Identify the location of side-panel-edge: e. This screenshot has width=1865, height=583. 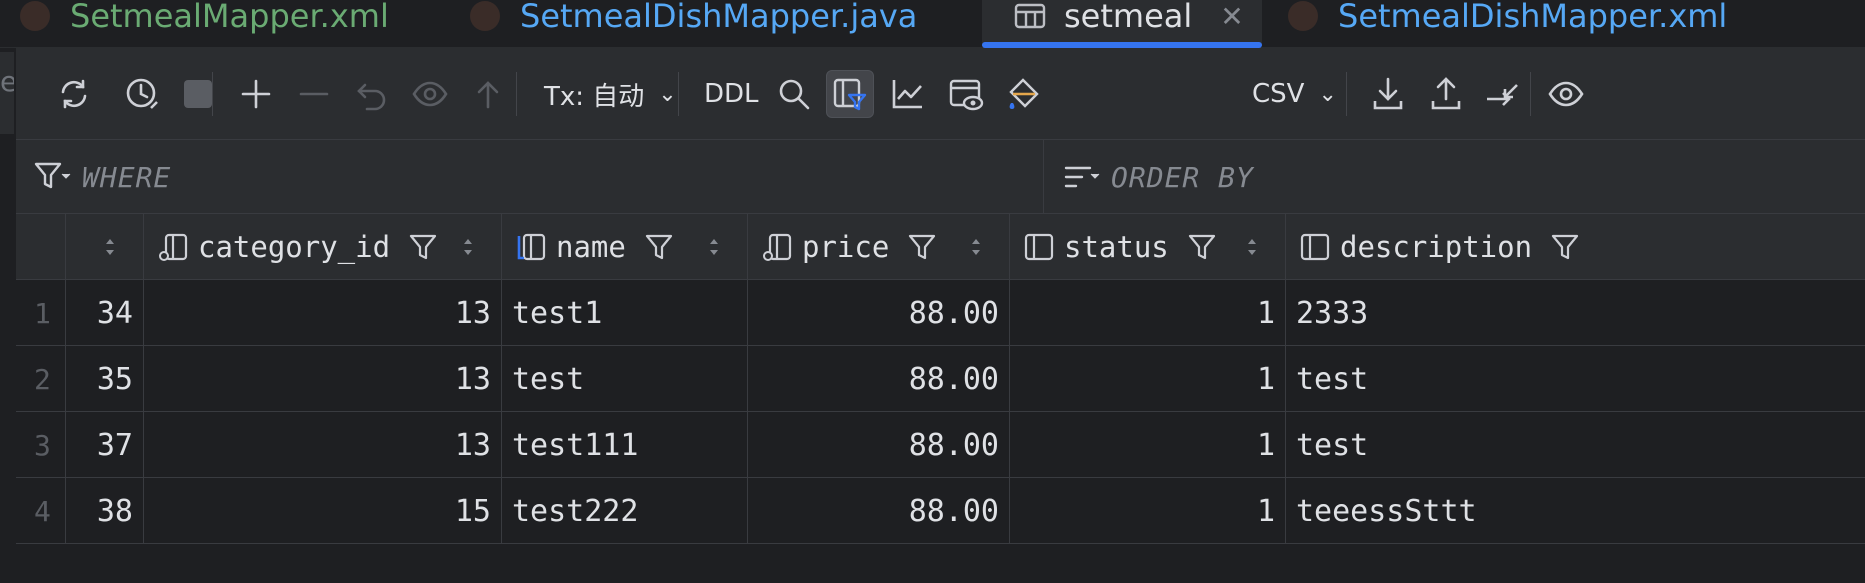
(7, 93).